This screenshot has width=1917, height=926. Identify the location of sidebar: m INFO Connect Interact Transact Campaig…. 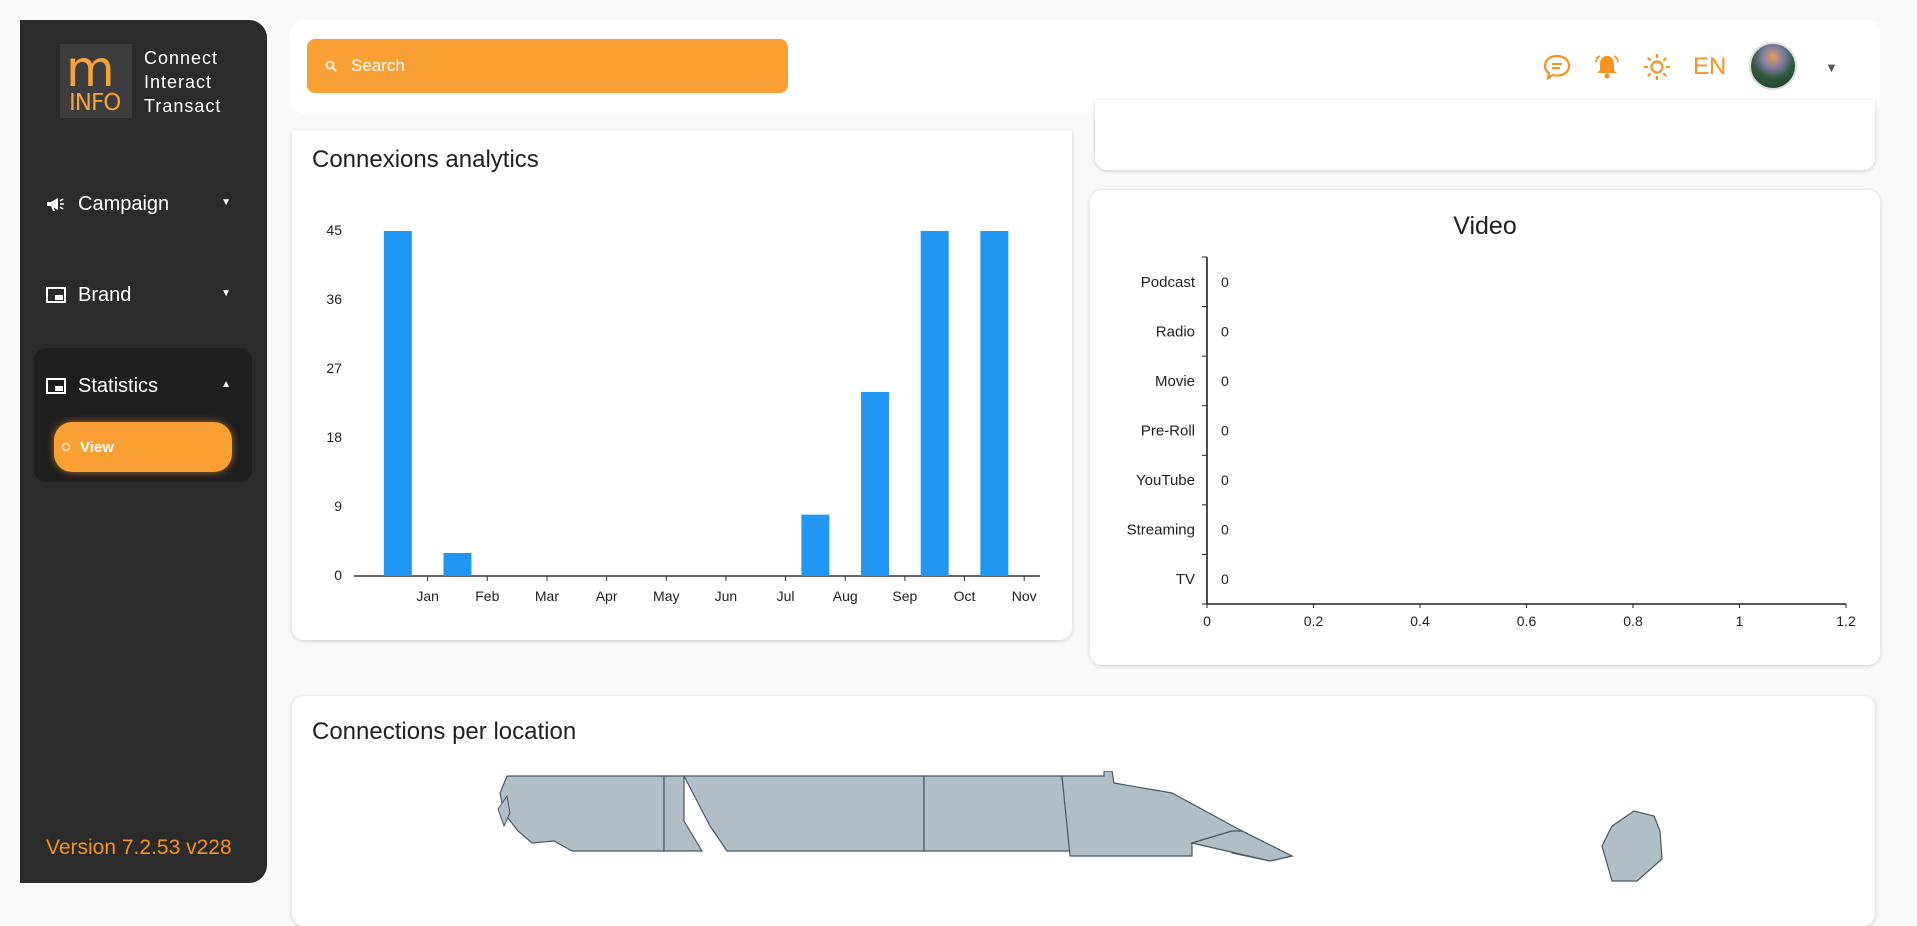
(143, 451).